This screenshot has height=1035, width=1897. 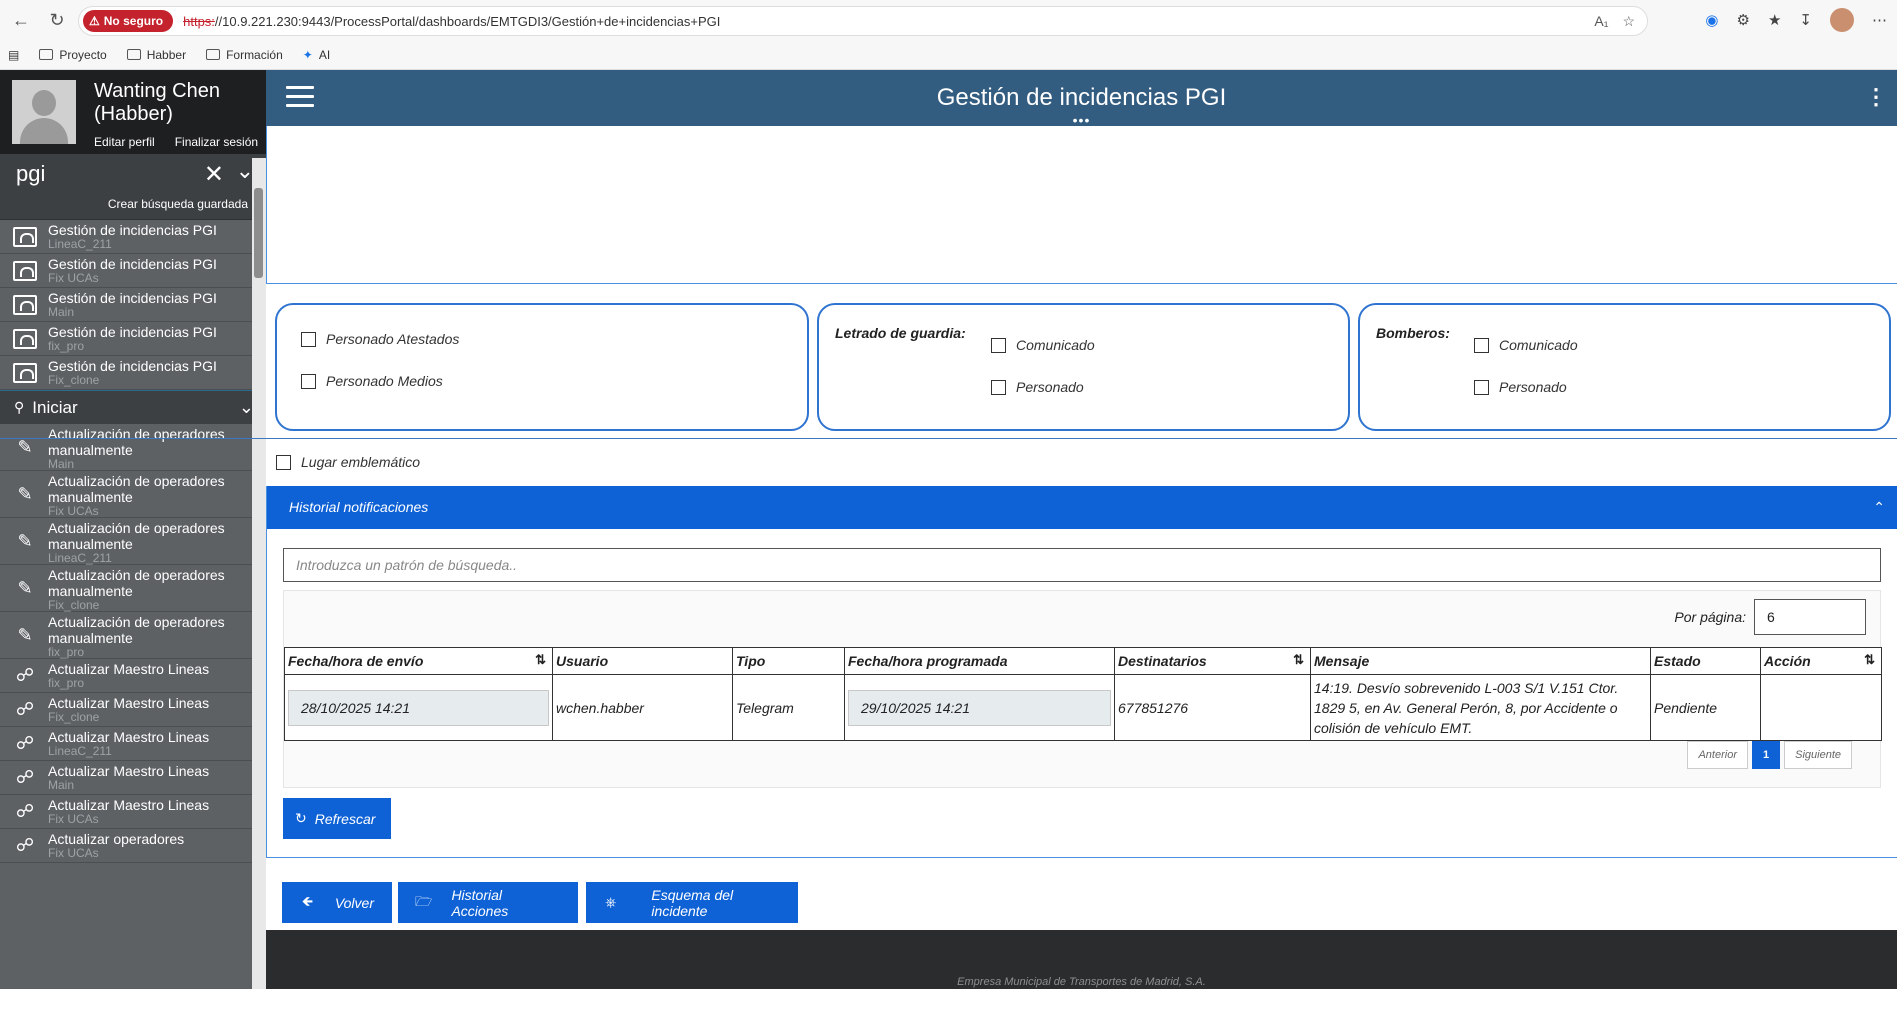 I want to click on col-accion: Acción ⇅, so click(x=1821, y=661).